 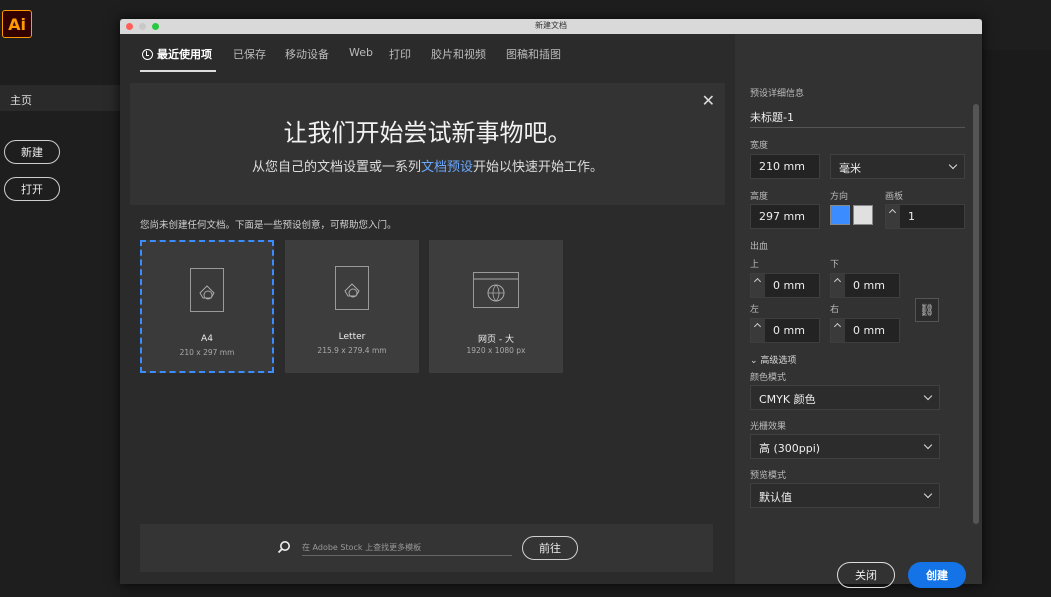 What do you see at coordinates (845, 495) in the screenshot?
I see `preview-mode-dropdown: 默认值` at bounding box center [845, 495].